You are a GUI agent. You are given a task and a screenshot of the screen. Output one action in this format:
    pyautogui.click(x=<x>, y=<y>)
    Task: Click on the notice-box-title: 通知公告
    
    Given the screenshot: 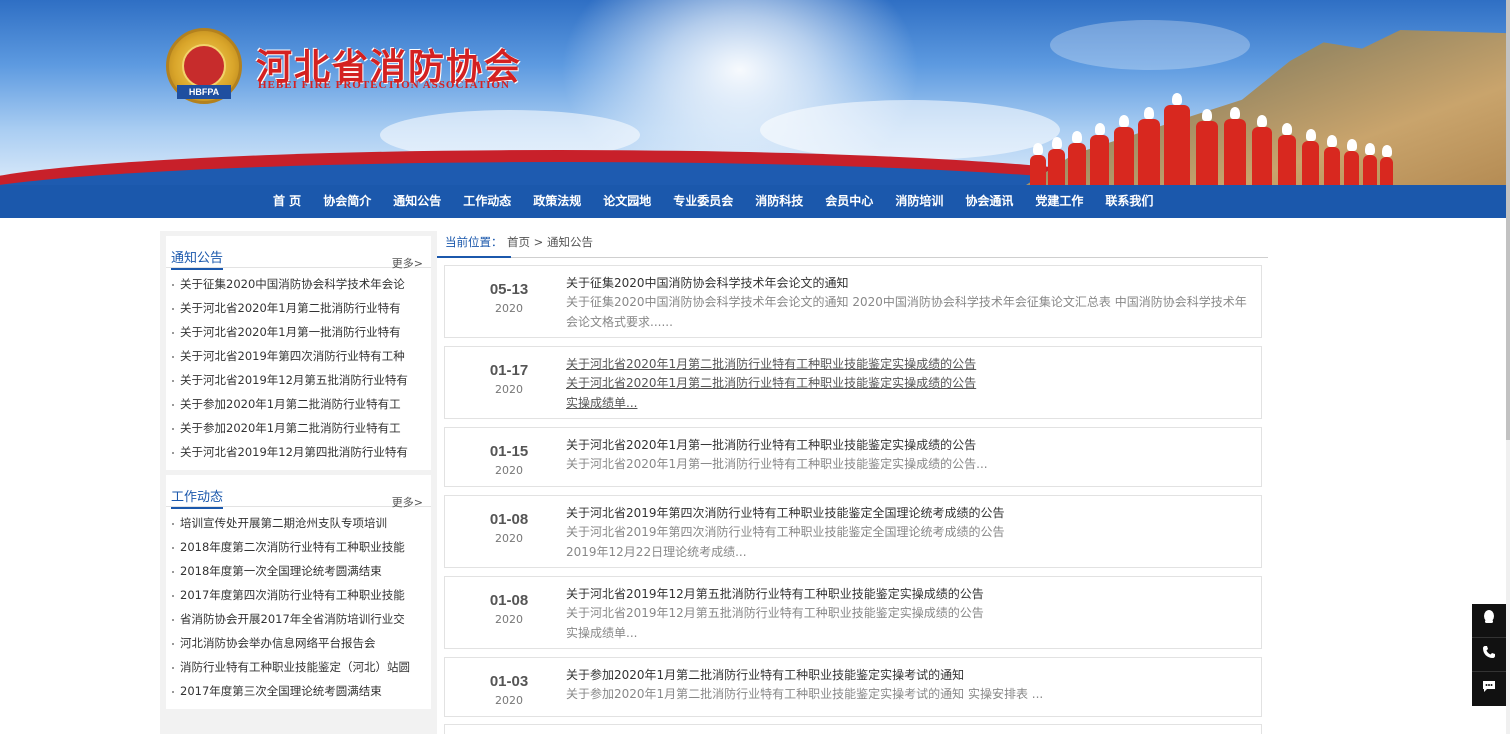 What is the action you would take?
    pyautogui.click(x=197, y=258)
    